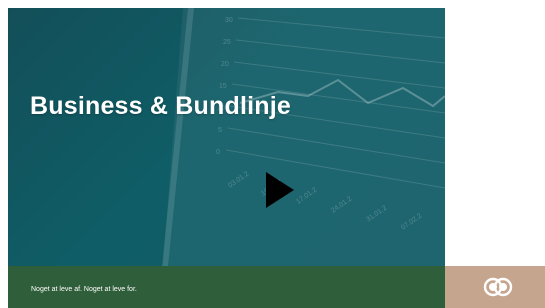 This screenshot has width=545, height=308. Describe the element at coordinates (229, 20) in the screenshot. I see `y-tick: 30` at that location.